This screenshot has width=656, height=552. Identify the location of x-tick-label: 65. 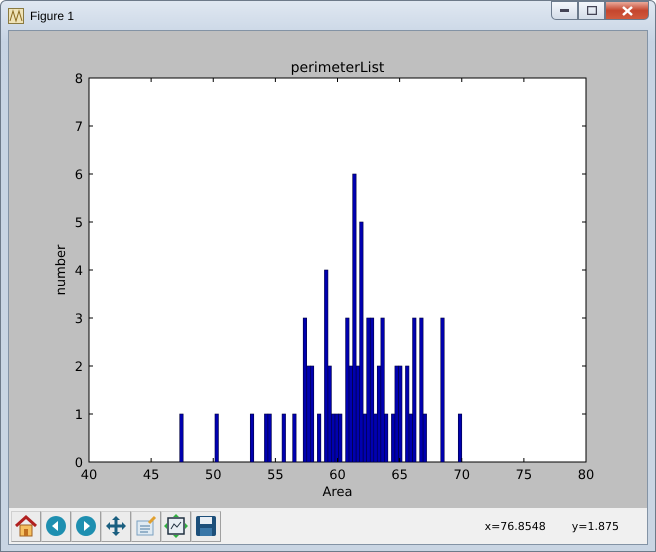
(399, 475).